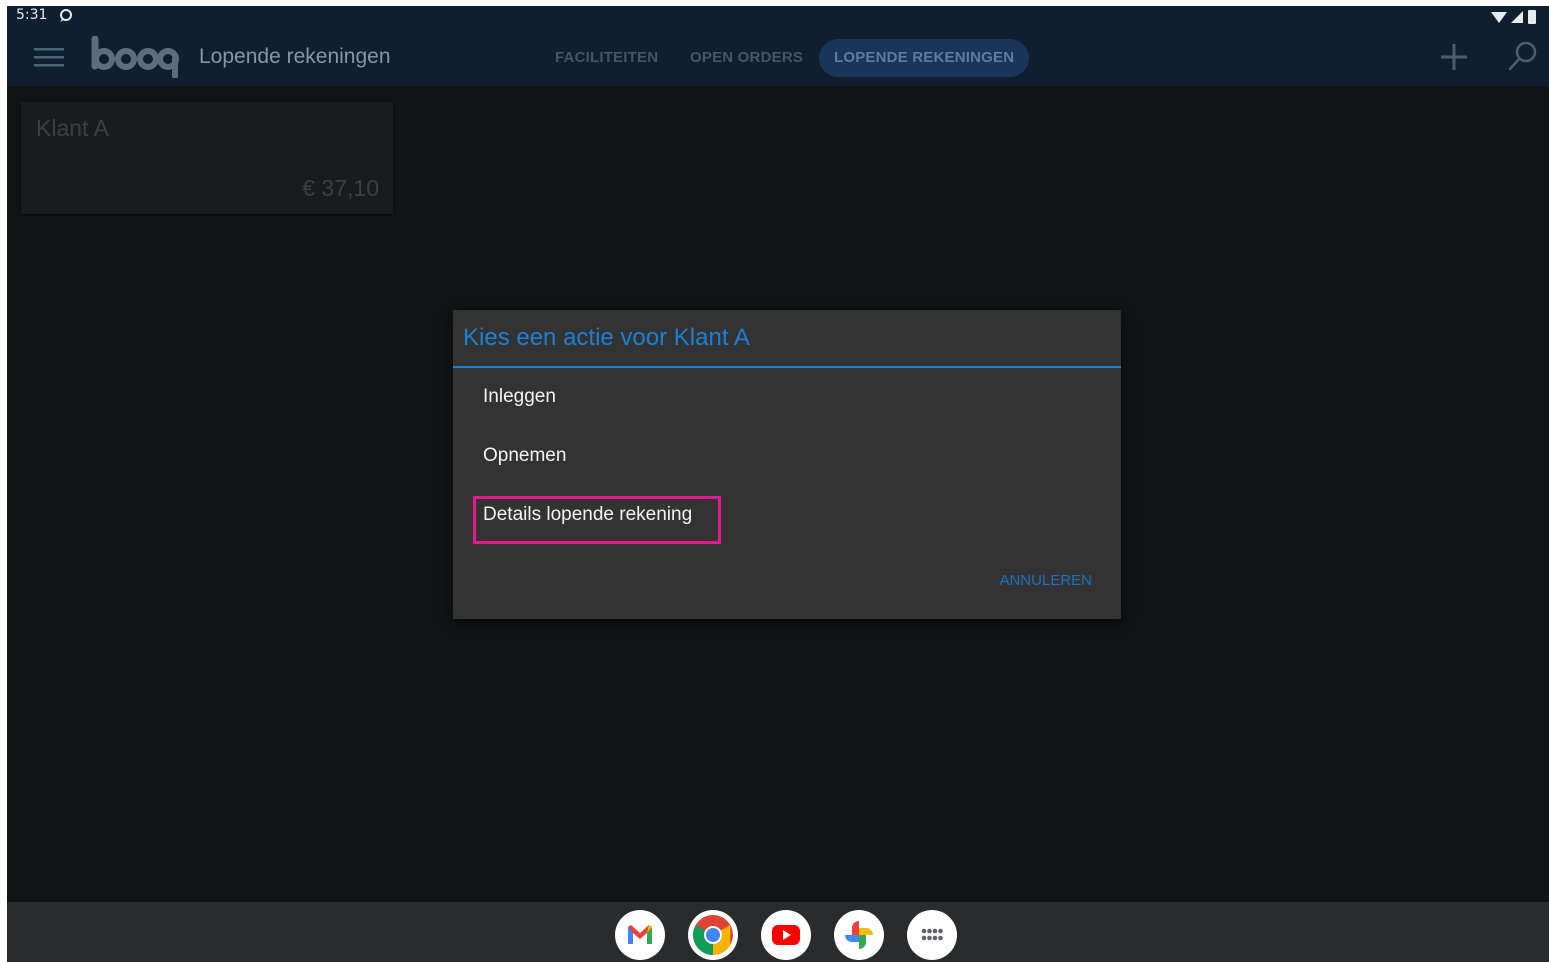 This screenshot has height=962, width=1549. Describe the element at coordinates (295, 56) in the screenshot. I see `page-title: Lopende rekeningen` at that location.